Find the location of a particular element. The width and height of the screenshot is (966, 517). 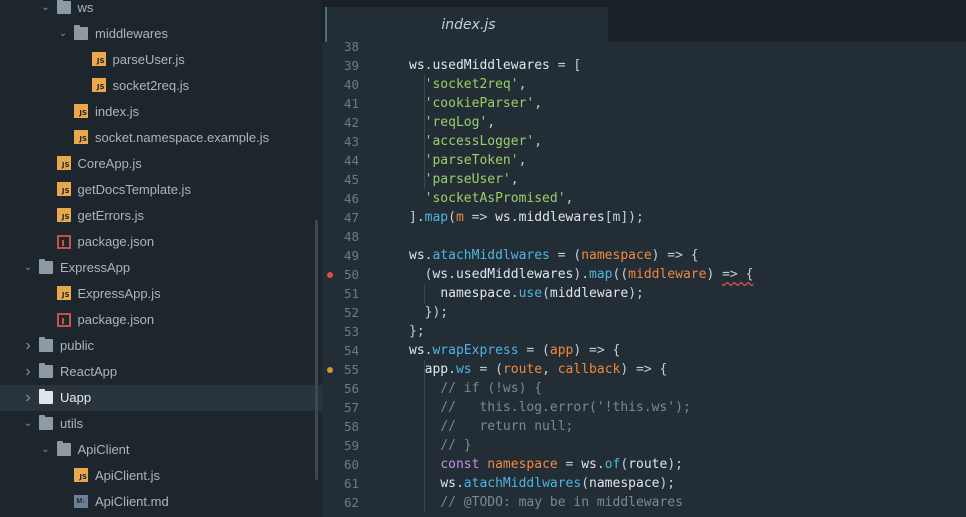

tree-item-label: ReactApp is located at coordinates (89, 371).